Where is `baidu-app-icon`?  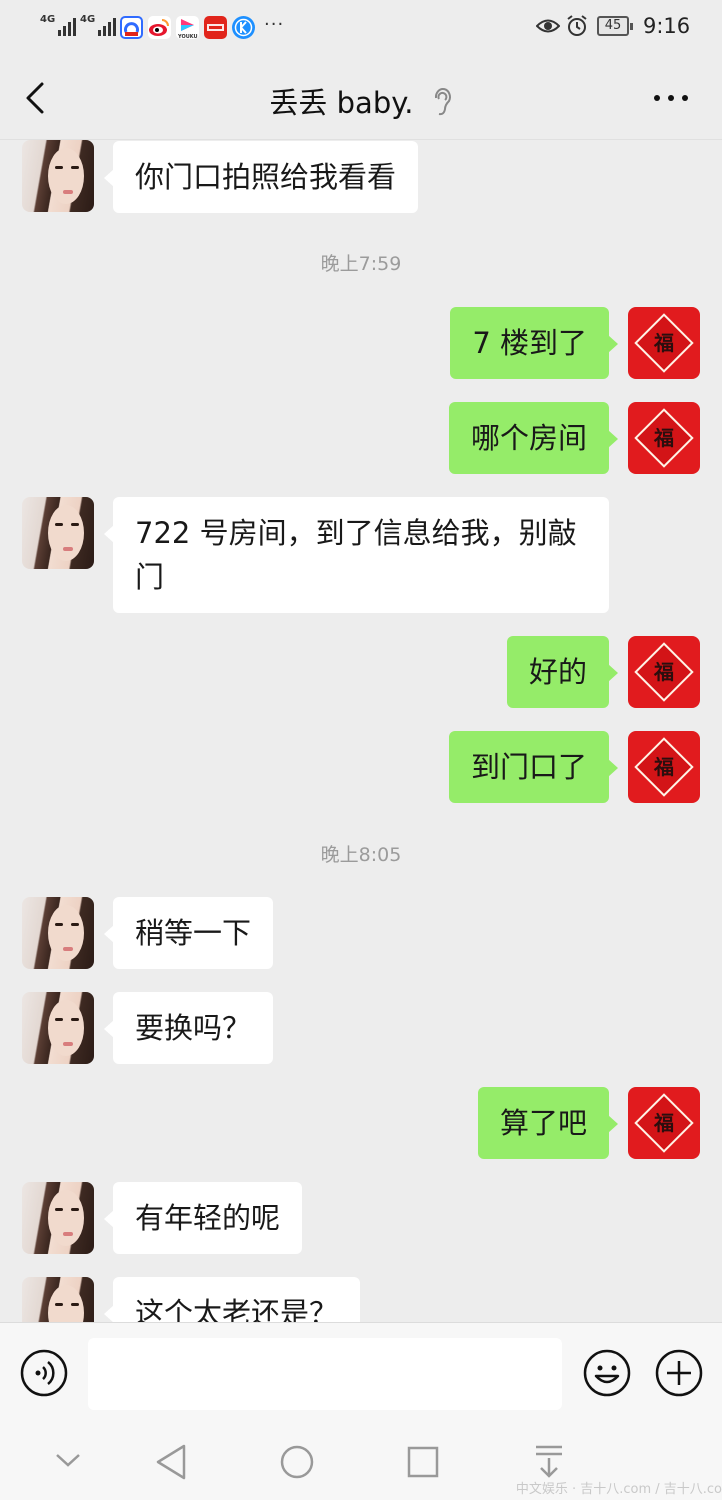 baidu-app-icon is located at coordinates (131, 27).